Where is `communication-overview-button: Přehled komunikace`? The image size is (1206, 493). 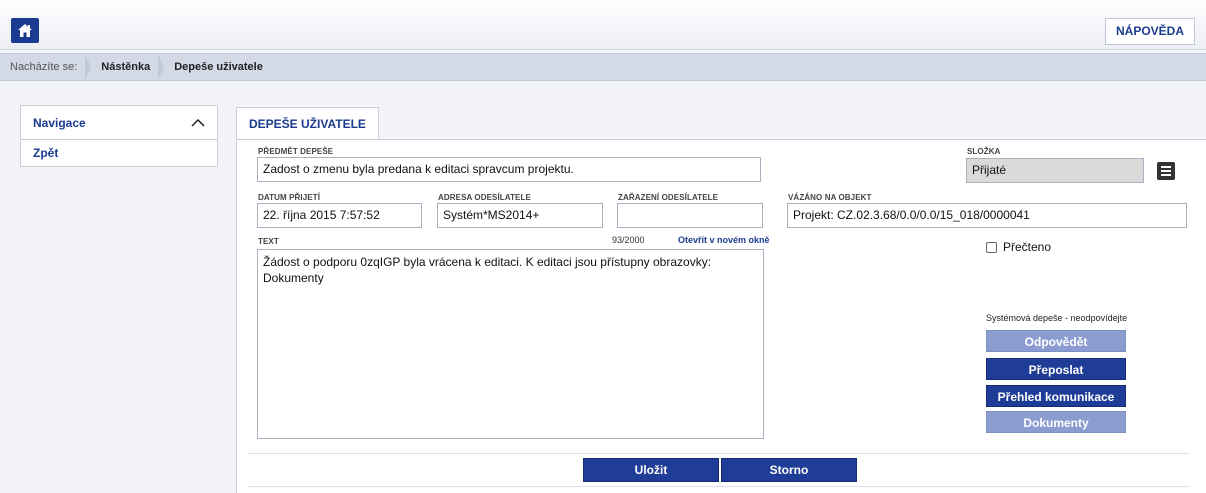
communication-overview-button: Přehled komunikace is located at coordinates (1056, 396).